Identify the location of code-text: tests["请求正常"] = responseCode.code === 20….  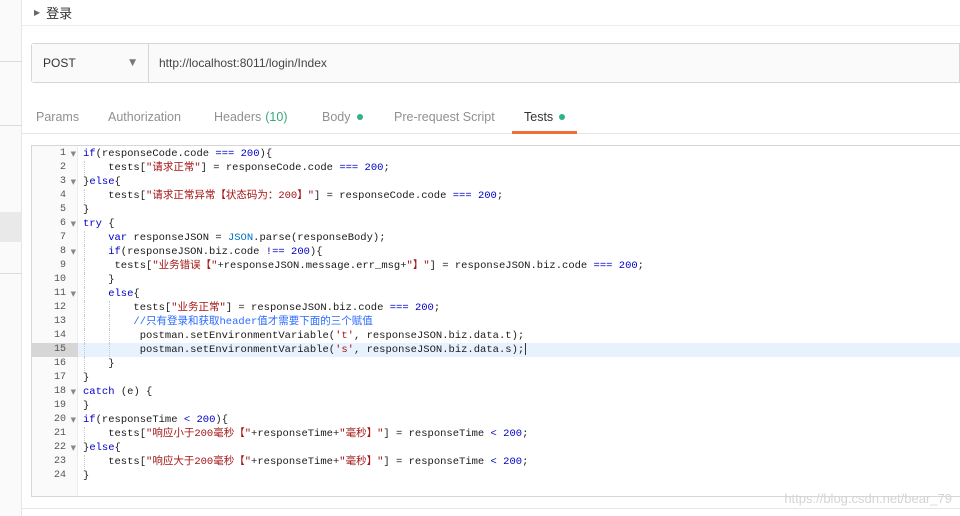
(249, 168).